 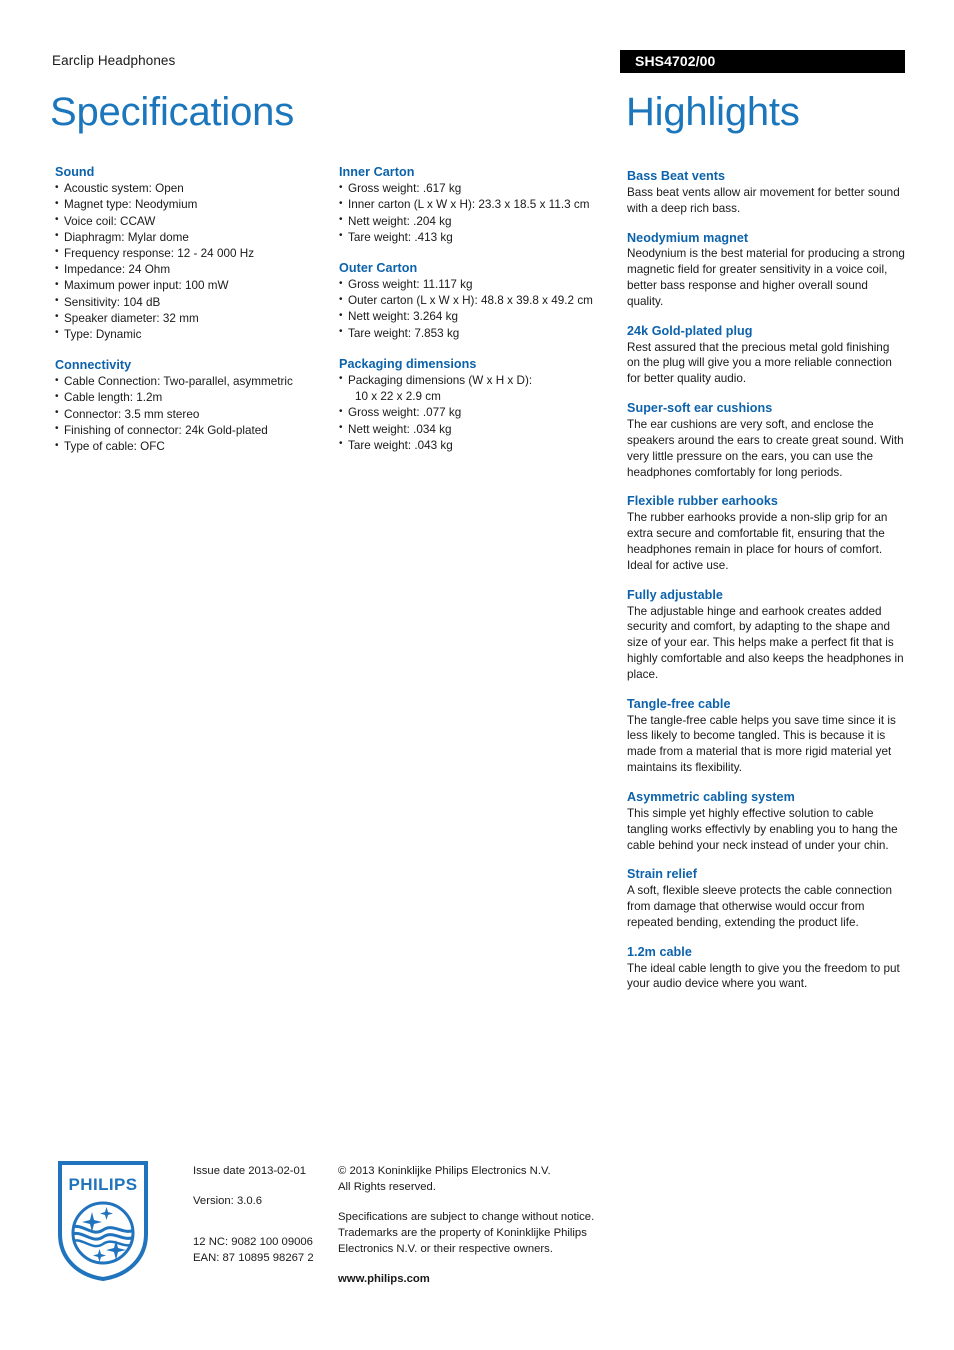 What do you see at coordinates (253, 1258) in the screenshot?
I see `ean-code: EAN: 87 10895 98267 2` at bounding box center [253, 1258].